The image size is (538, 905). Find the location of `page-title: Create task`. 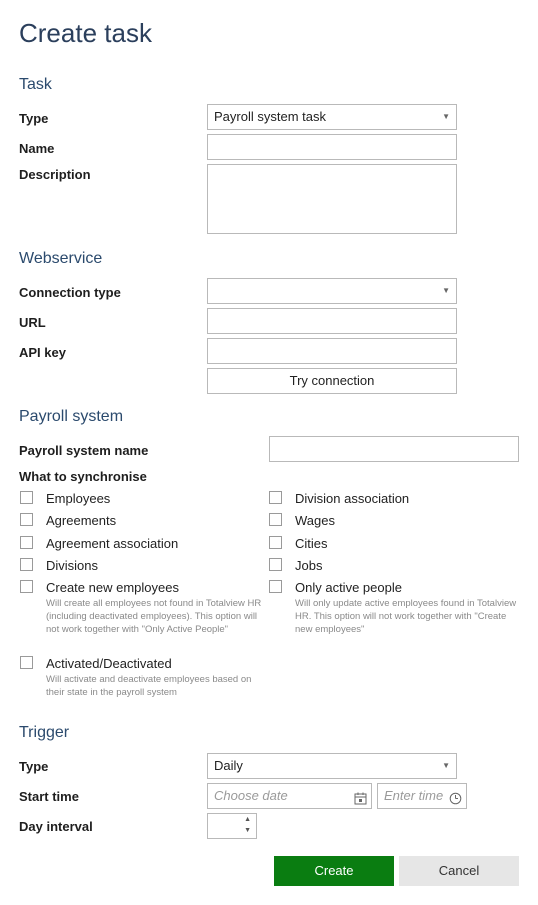

page-title: Create task is located at coordinates (85, 33).